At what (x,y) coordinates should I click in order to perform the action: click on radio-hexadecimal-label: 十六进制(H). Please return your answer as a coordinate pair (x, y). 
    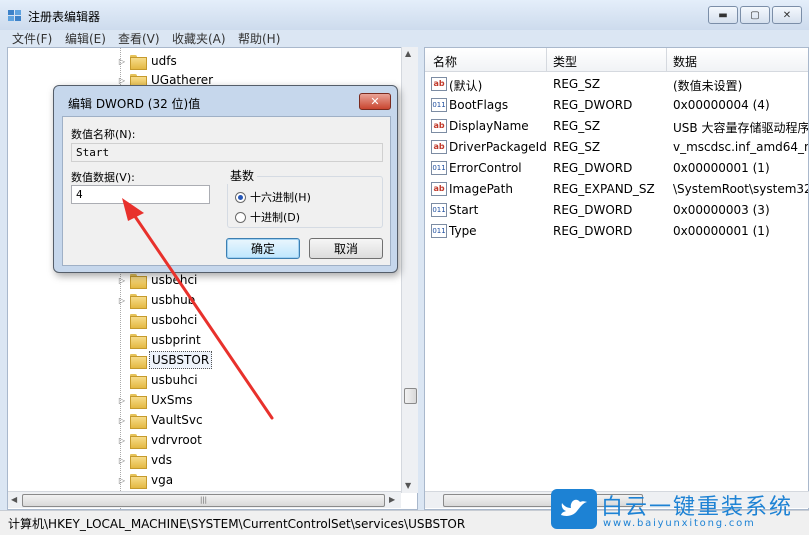
    Looking at the image, I should click on (280, 197).